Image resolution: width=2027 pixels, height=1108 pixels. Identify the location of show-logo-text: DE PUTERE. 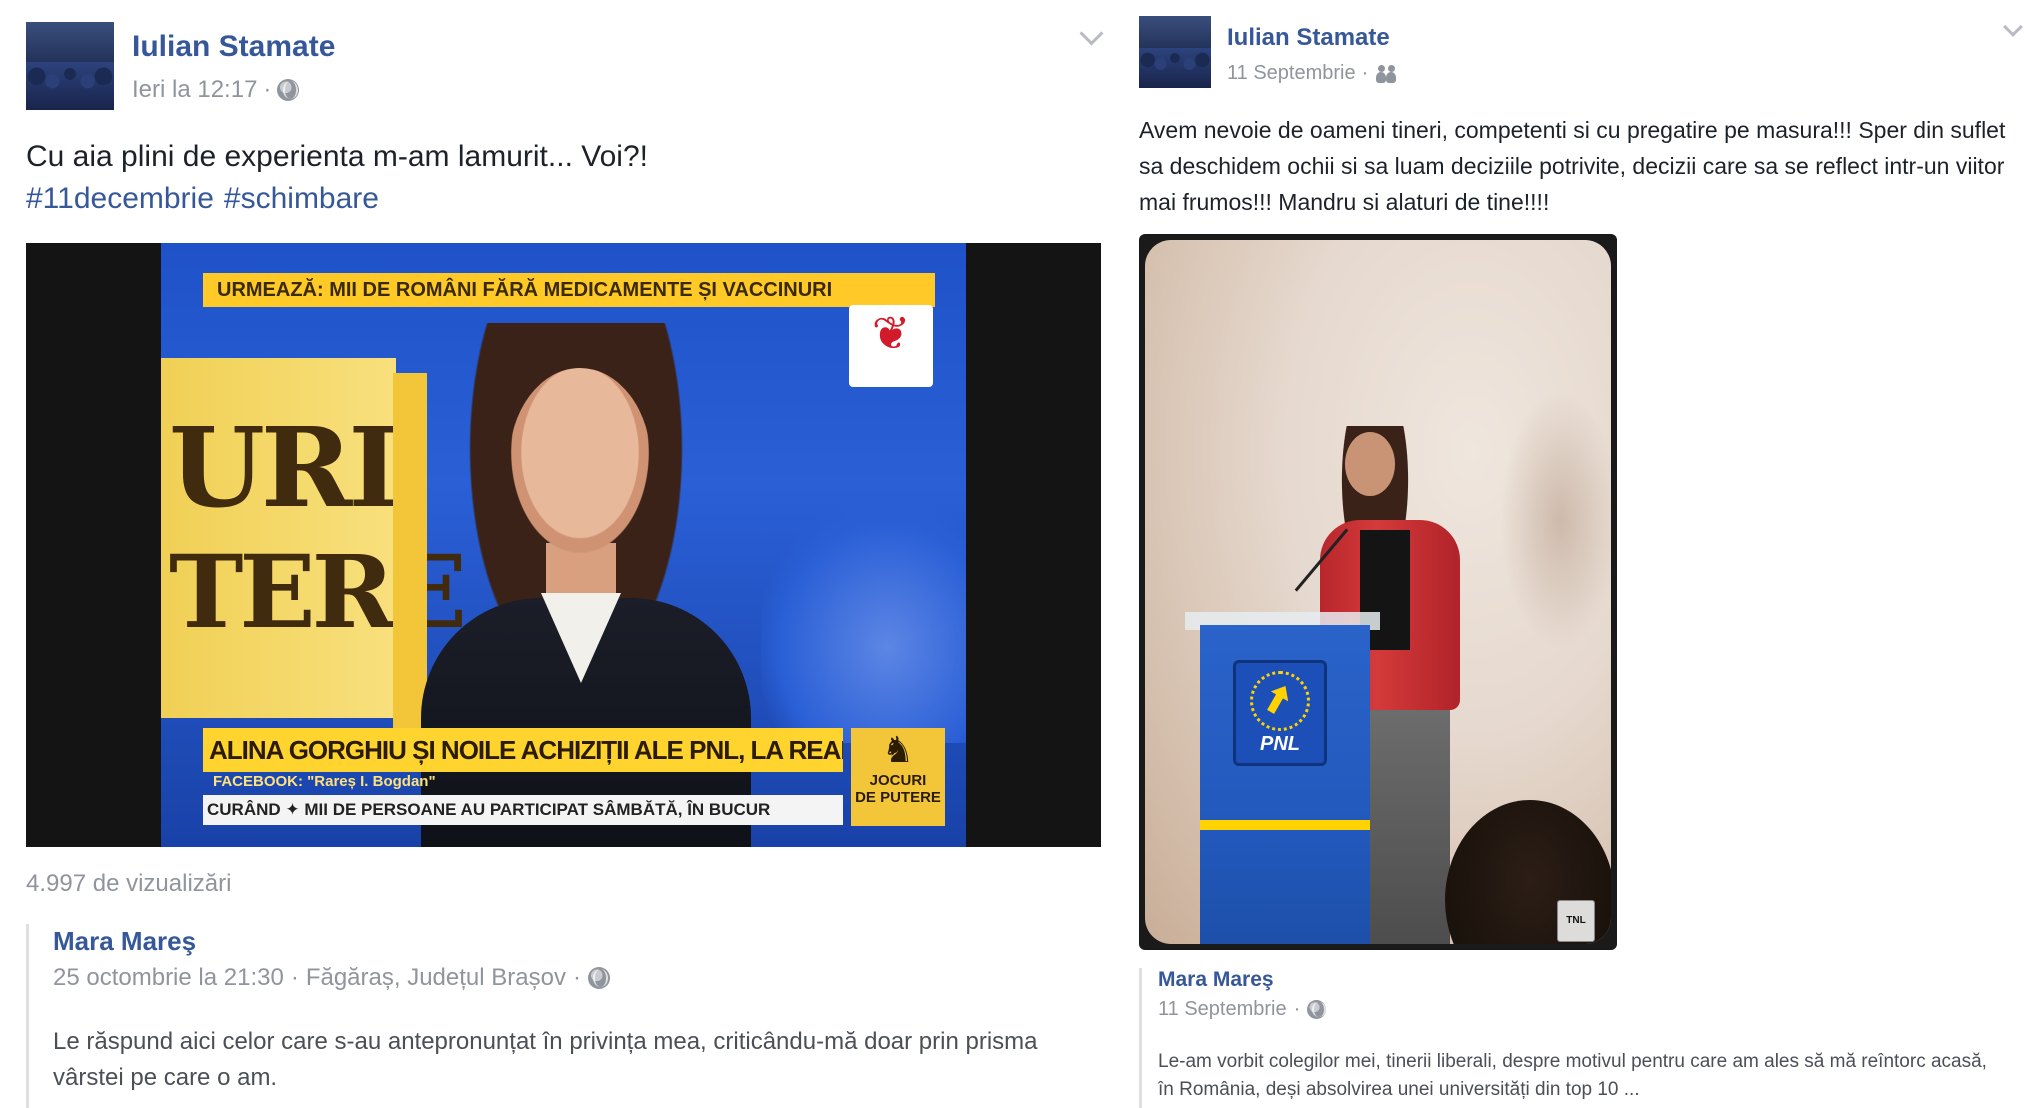
(898, 797).